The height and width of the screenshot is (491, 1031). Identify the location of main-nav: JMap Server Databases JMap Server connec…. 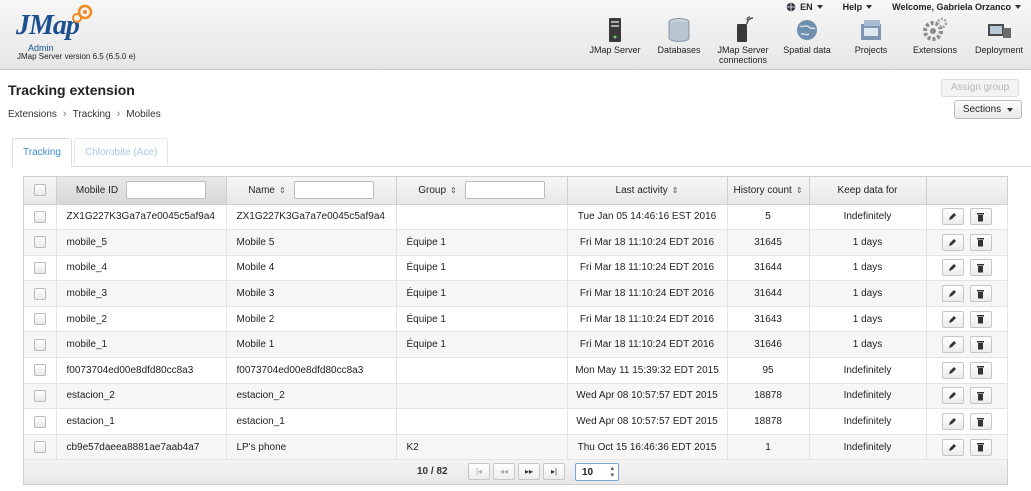
(807, 41).